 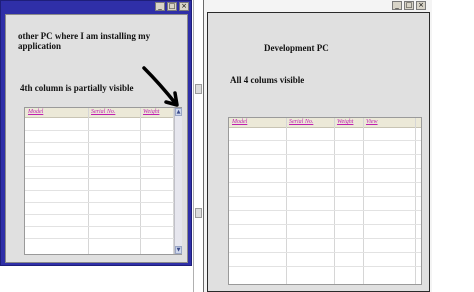 What do you see at coordinates (96, 7) in the screenshot?
I see `left-window-titlebar: _ □ ×` at bounding box center [96, 7].